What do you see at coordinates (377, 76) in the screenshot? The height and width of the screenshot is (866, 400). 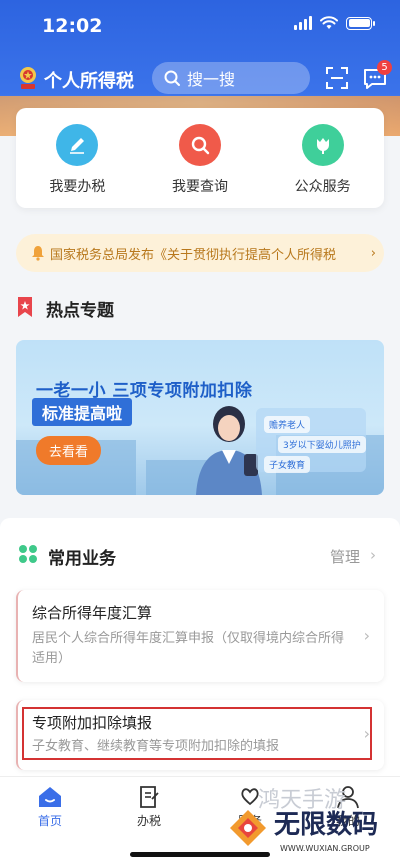 I see `message-button: 5` at bounding box center [377, 76].